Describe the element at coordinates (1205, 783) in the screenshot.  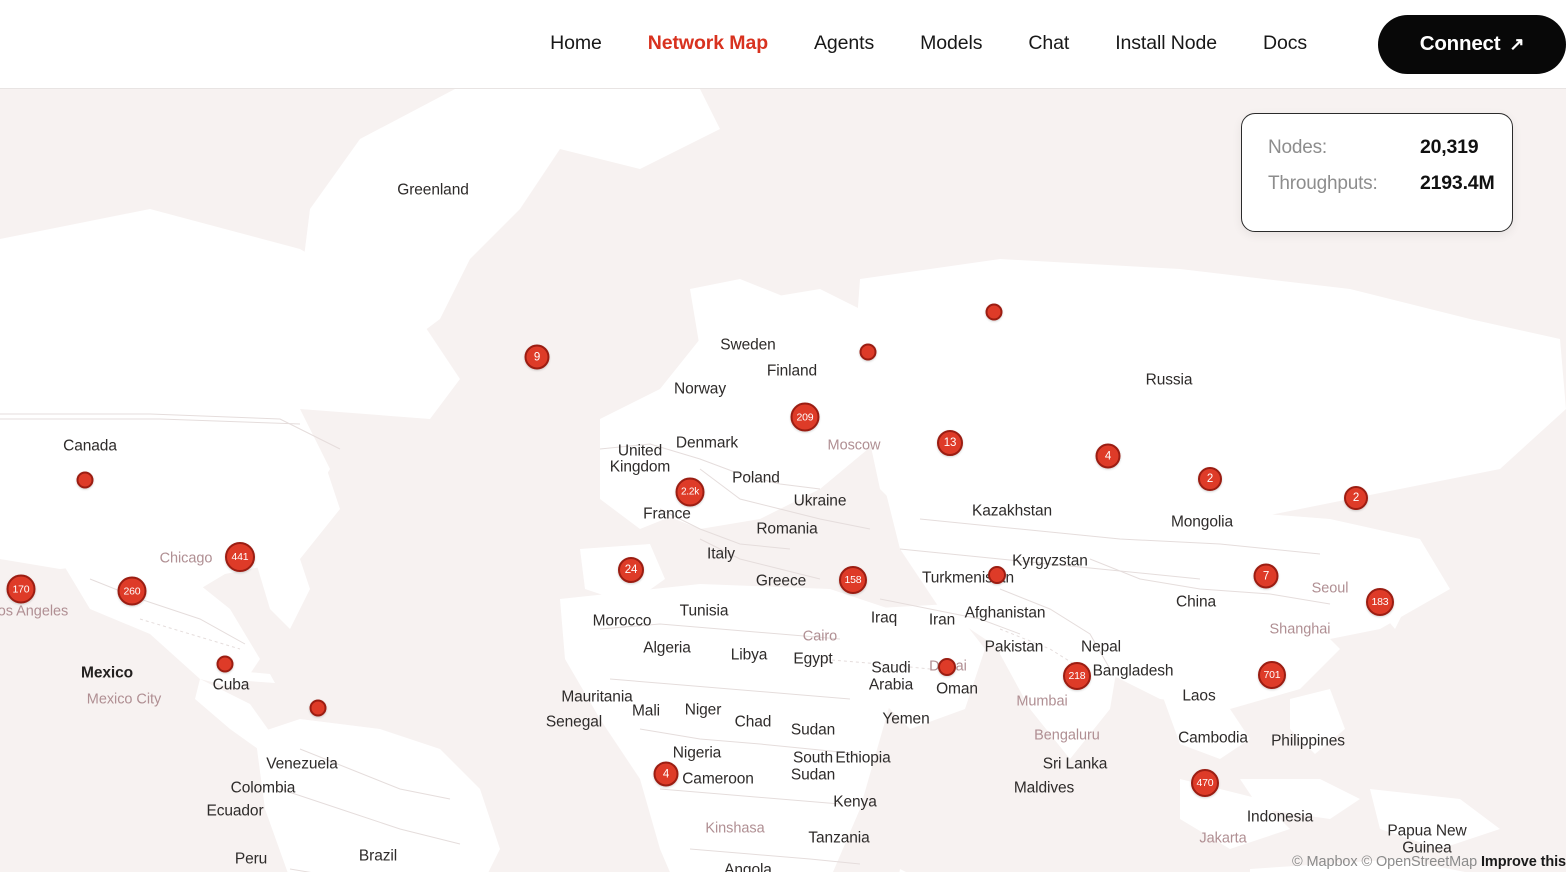
I see `map-node-cluster-marker: 470` at that location.